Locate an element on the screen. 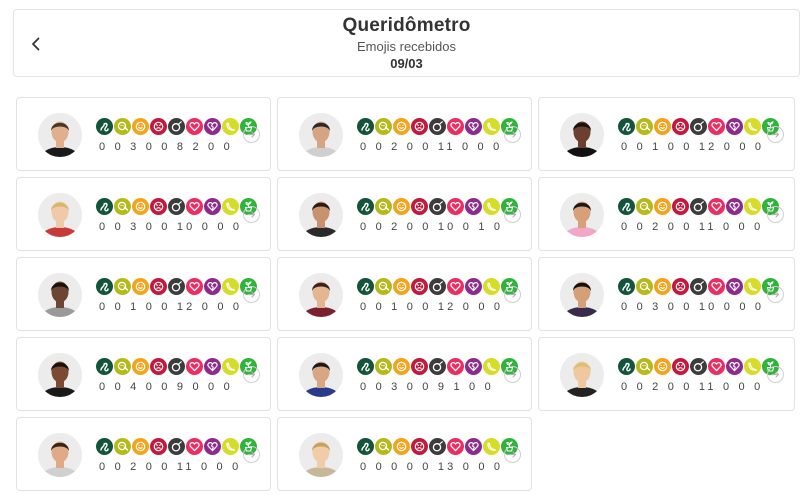 The width and height of the screenshot is (800, 500). participant-card: 0 0 3 0 0 8 2 0 0 is located at coordinates (143, 134).